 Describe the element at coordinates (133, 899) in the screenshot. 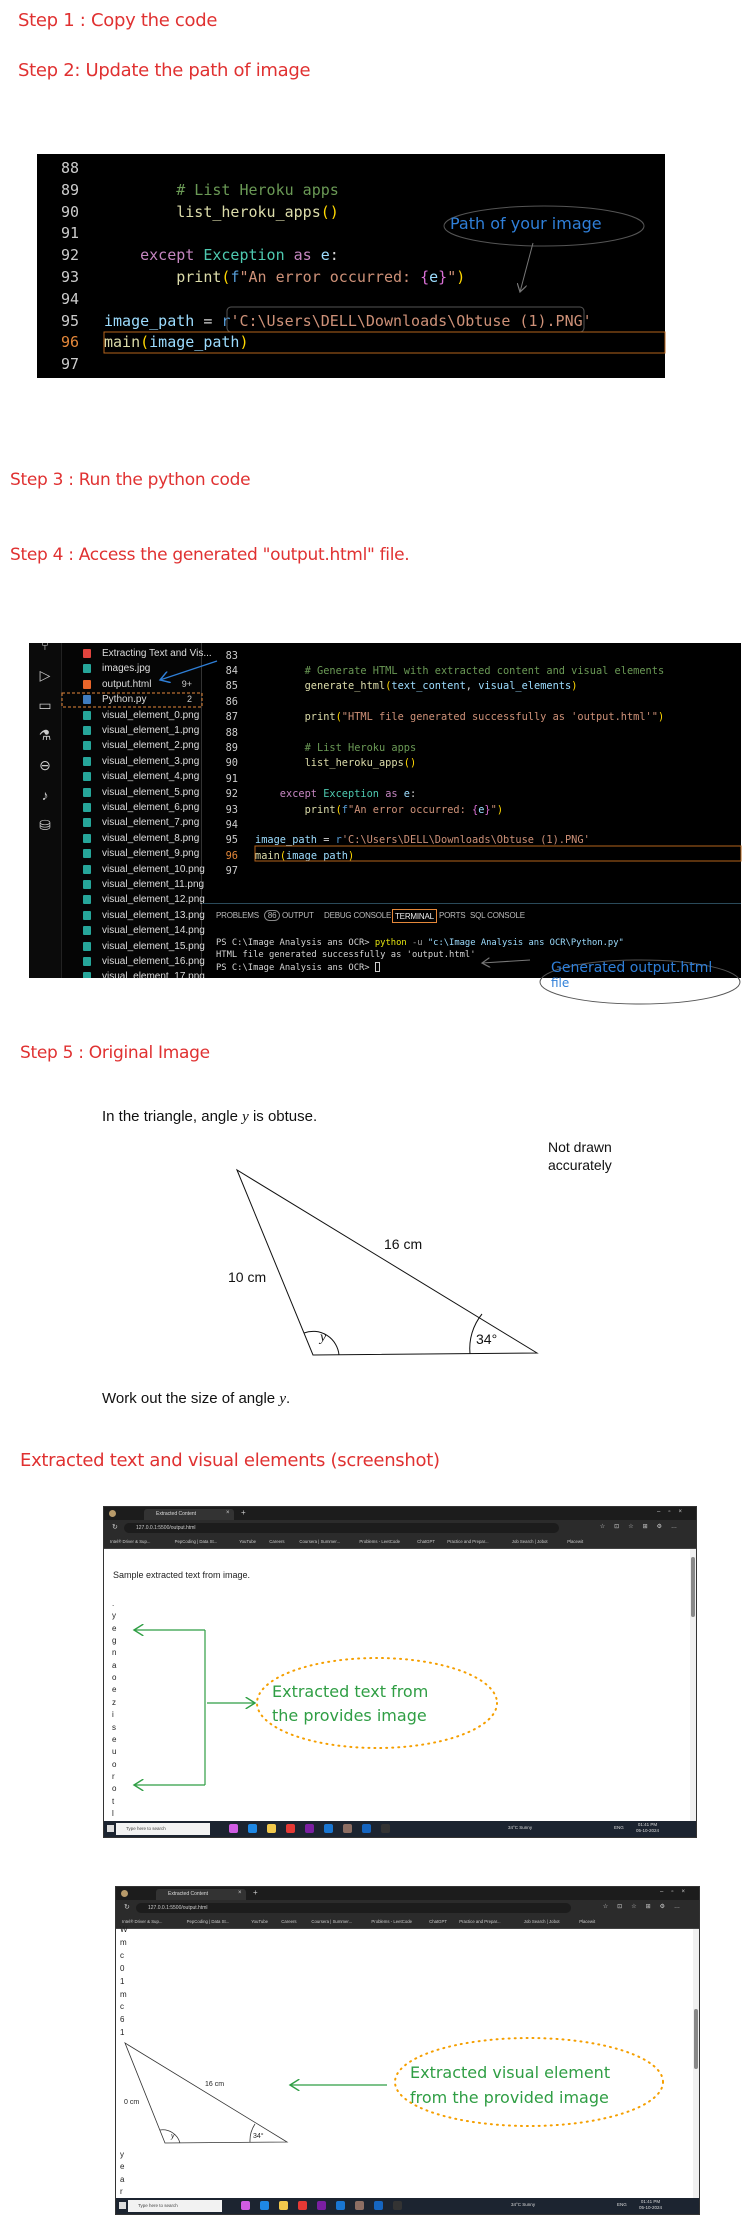

I see `explorer-file: visual_element_12.png` at that location.